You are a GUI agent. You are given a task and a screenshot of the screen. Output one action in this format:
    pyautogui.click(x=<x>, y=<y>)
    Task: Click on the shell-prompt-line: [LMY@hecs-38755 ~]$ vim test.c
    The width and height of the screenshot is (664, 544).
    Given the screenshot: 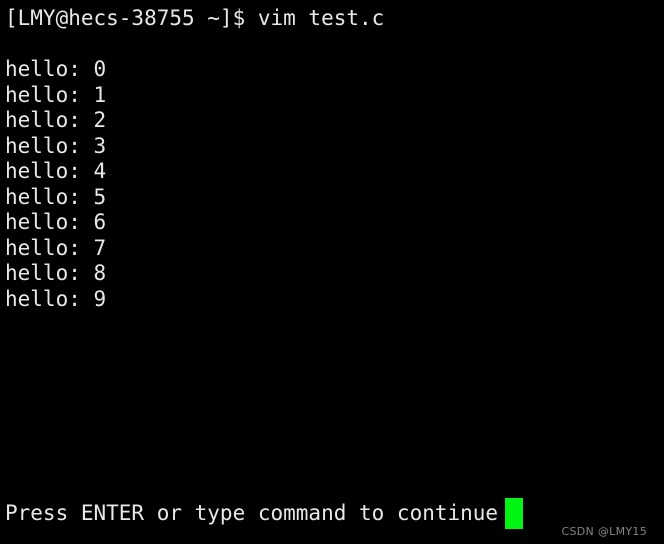 What is the action you would take?
    pyautogui.click(x=195, y=18)
    